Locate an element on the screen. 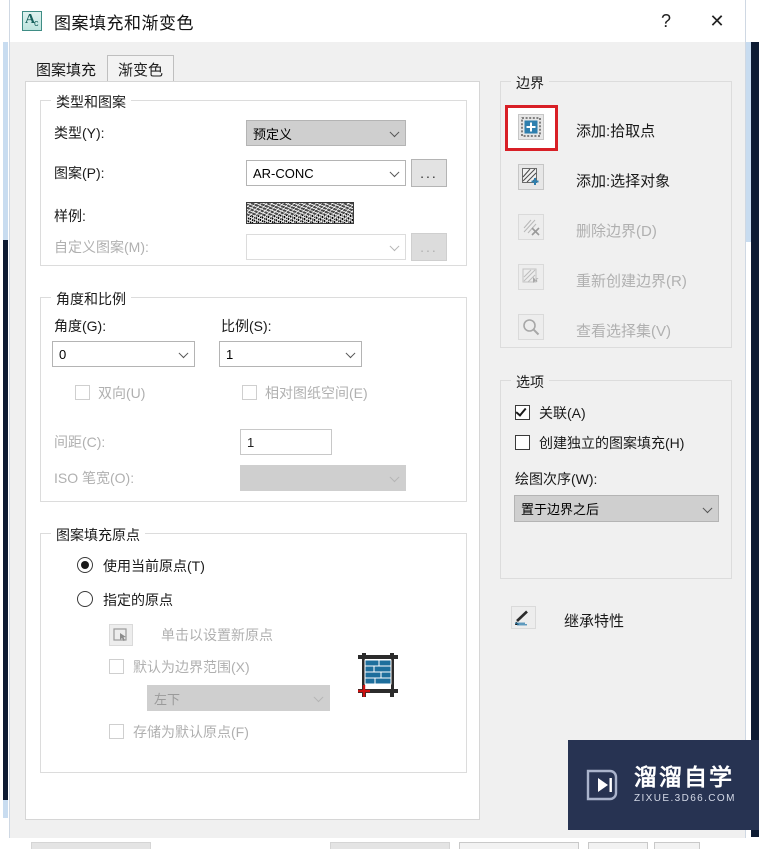 Image resolution: width=759 pixels, height=849 pixels. recreate-boundary-icon is located at coordinates (531, 277).